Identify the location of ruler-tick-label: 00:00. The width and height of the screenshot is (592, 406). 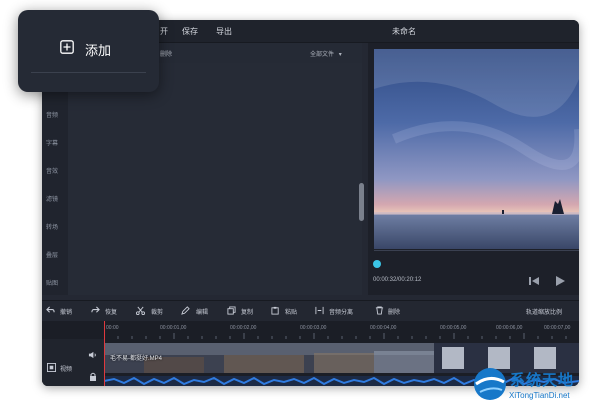
(112, 328).